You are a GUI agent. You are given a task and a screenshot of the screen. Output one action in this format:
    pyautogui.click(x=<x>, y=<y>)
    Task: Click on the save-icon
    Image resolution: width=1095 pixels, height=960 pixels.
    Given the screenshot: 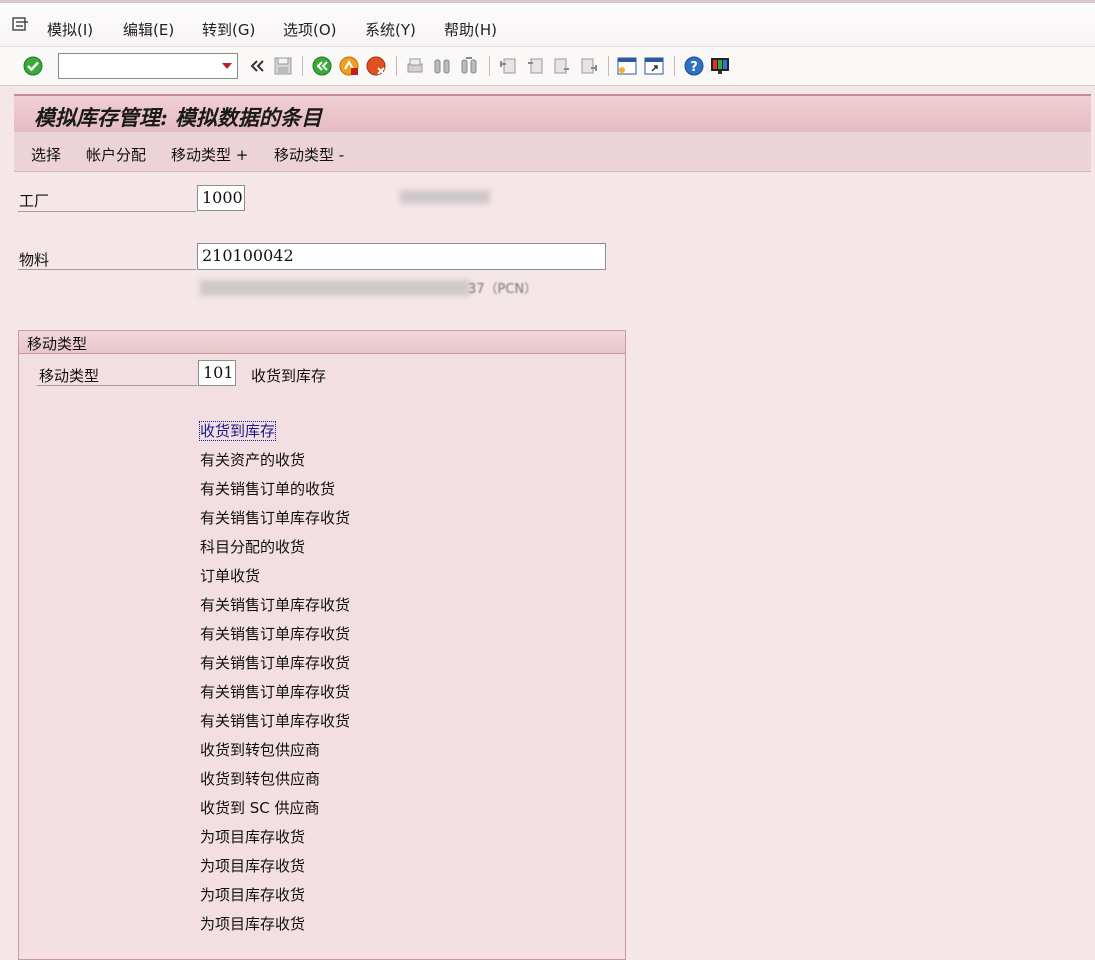 What is the action you would take?
    pyautogui.click(x=283, y=66)
    